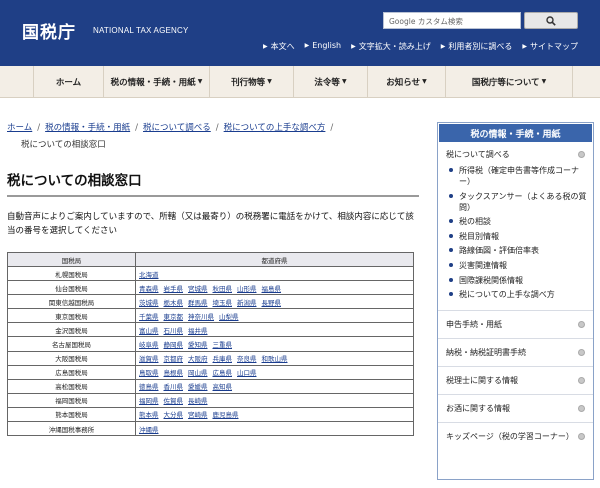 Image resolution: width=600 pixels, height=488 pixels. What do you see at coordinates (247, 373) in the screenshot?
I see `prefecture-link: 山口県` at bounding box center [247, 373].